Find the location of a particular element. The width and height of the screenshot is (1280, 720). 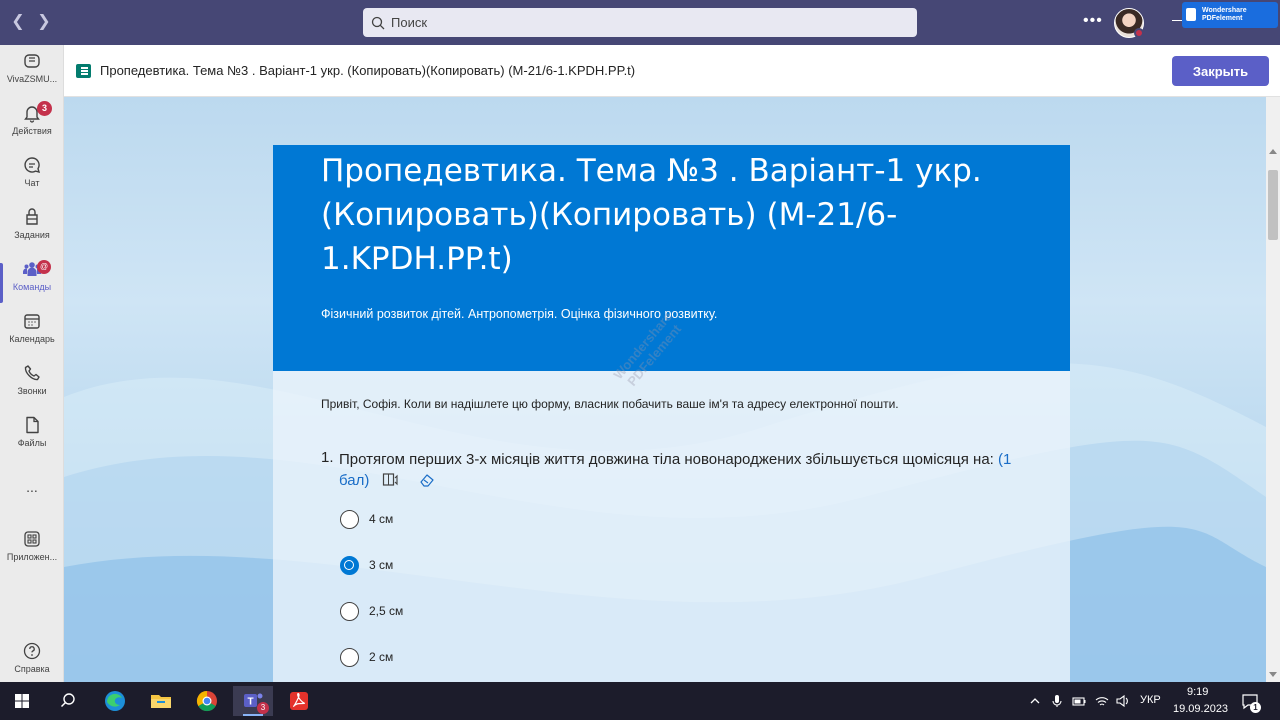

microphone-icon is located at coordinates (1057, 701).